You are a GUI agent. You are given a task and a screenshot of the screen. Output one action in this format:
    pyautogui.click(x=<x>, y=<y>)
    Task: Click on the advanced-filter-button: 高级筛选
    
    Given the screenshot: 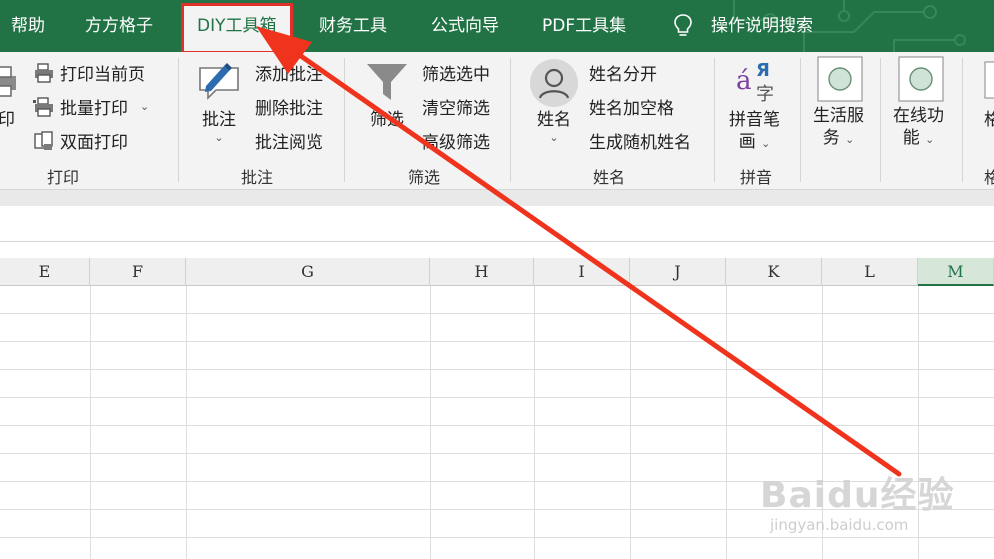 What is the action you would take?
    pyautogui.click(x=456, y=140)
    